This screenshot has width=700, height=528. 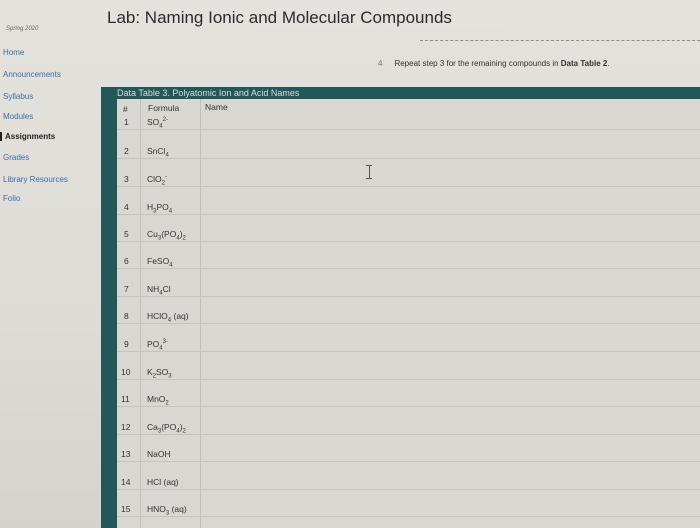 What do you see at coordinates (168, 317) in the screenshot?
I see `formula-cell: HClO4 (aq)` at bounding box center [168, 317].